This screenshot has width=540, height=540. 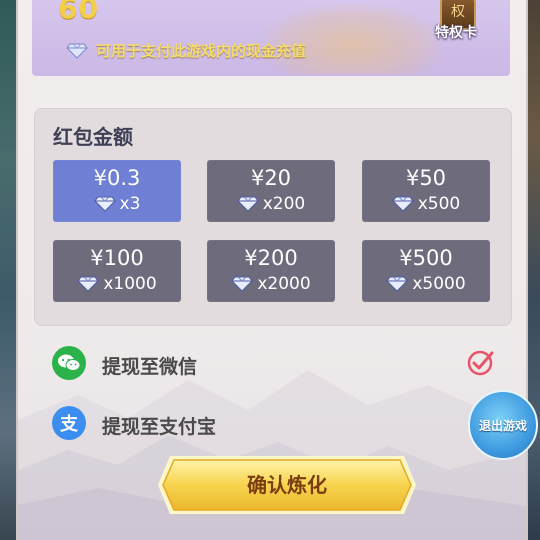 I want to click on amount-option-20: ¥20 x200, so click(x=271, y=191).